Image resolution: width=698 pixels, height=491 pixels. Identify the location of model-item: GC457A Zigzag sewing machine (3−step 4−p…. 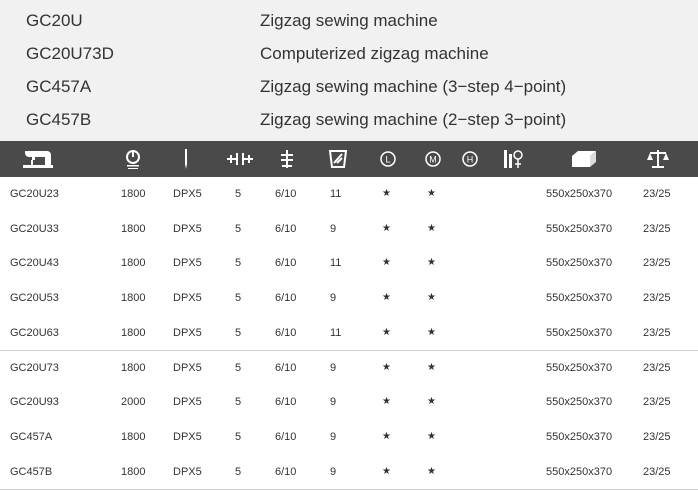
(349, 86).